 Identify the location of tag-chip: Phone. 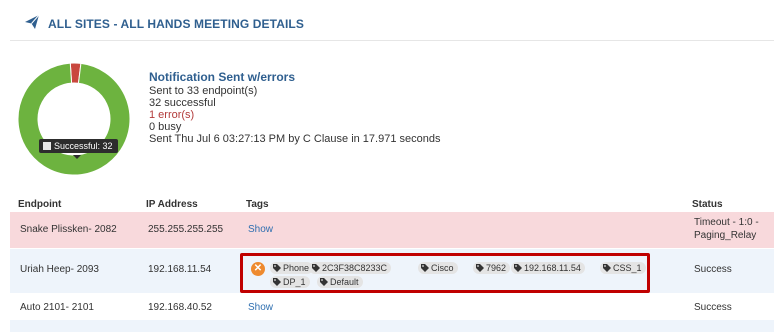
(292, 268).